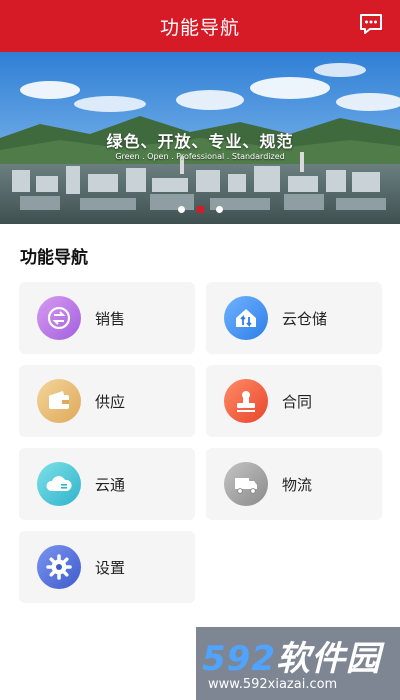  Describe the element at coordinates (273, 684) in the screenshot. I see `watermark-url: www.592xiazai.com` at that location.